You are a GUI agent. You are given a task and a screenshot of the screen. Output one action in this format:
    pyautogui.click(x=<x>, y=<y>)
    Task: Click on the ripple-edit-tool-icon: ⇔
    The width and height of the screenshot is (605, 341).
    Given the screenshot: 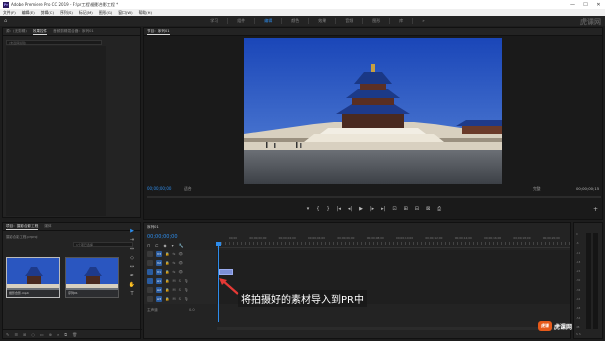 What is the action you would take?
    pyautogui.click(x=132, y=249)
    